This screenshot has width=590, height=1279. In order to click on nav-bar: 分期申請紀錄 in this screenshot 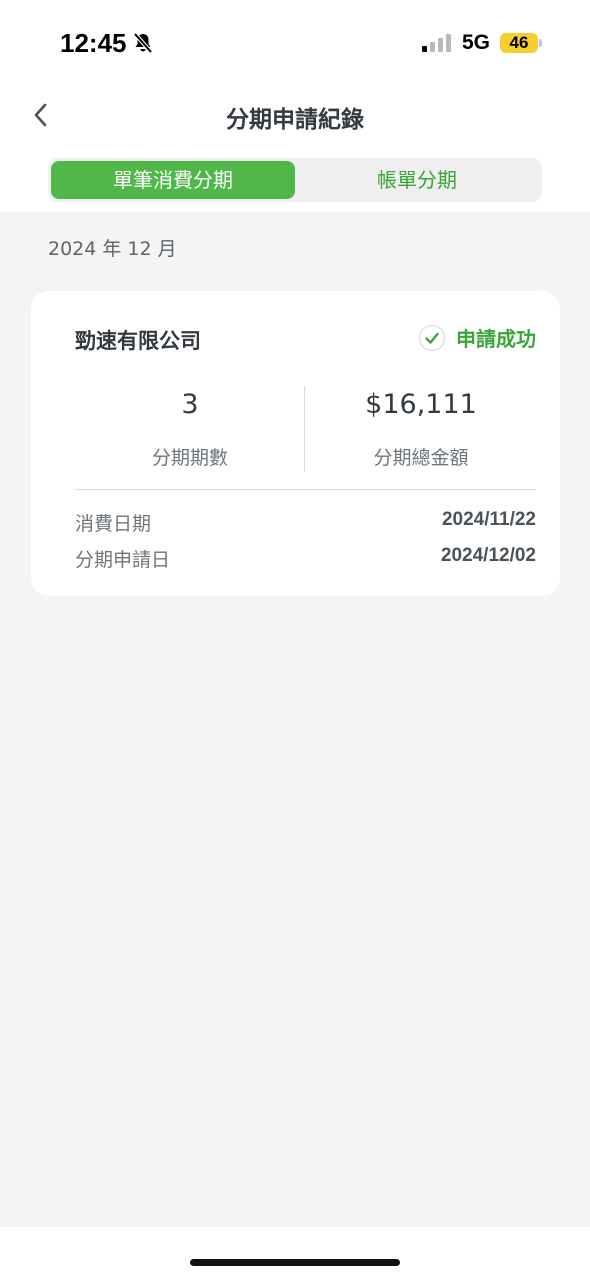, I will do `click(295, 120)`.